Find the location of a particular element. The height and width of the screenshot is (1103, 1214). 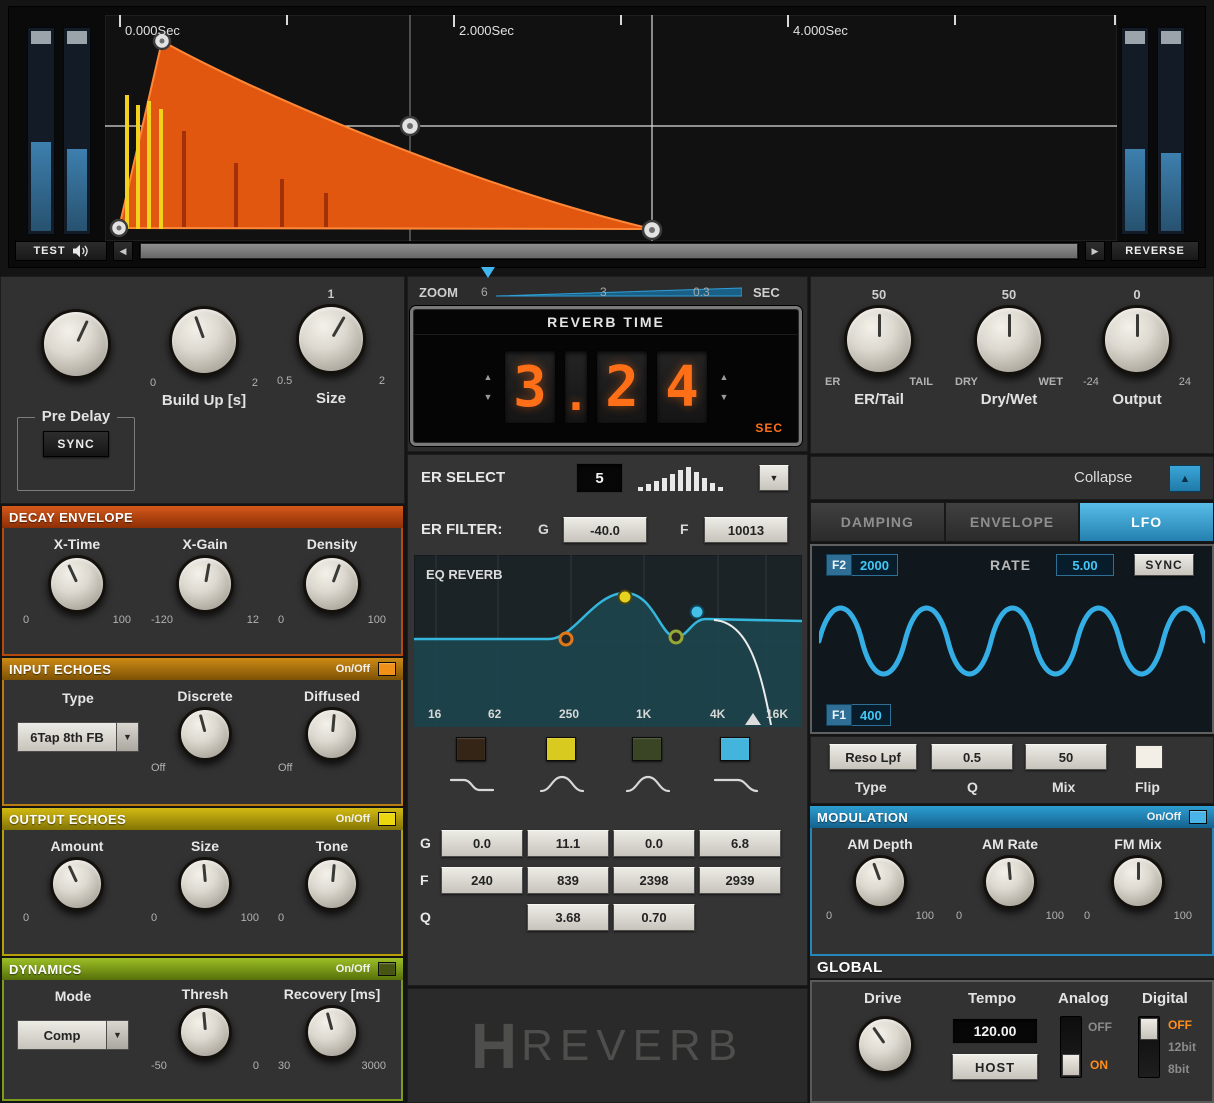

lfo-rate-value: 5.00 is located at coordinates (1085, 565).